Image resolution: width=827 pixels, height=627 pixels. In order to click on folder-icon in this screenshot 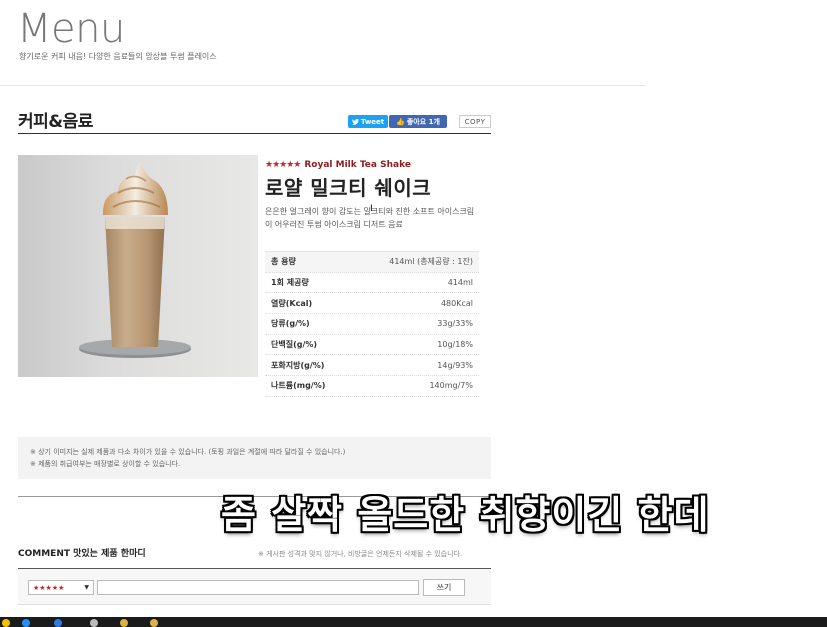, I will do `click(6, 623)`.